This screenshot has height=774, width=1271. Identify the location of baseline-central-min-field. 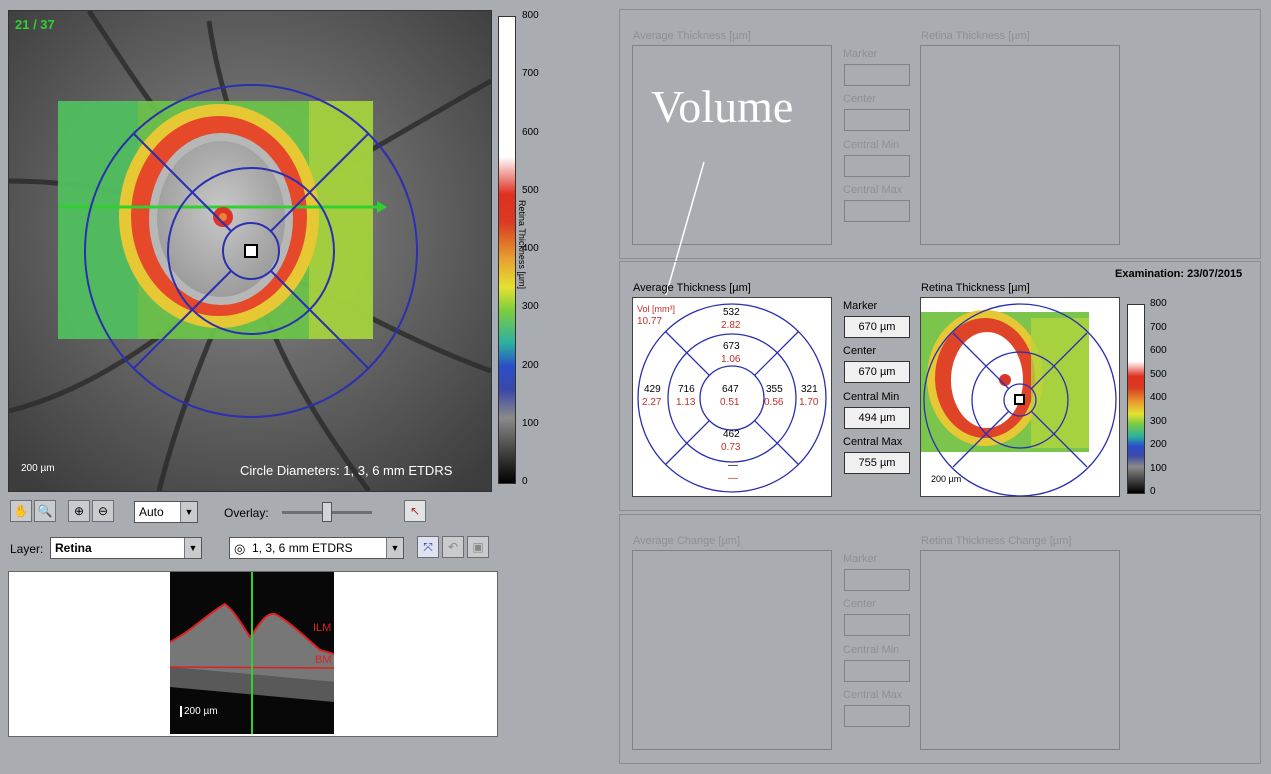
(877, 166).